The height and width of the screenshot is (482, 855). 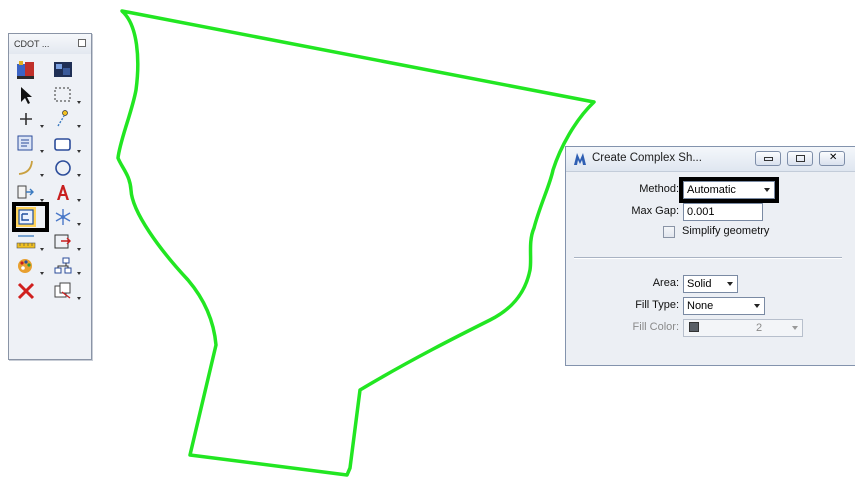 What do you see at coordinates (25, 266) in the screenshot?
I see `palette-icon` at bounding box center [25, 266].